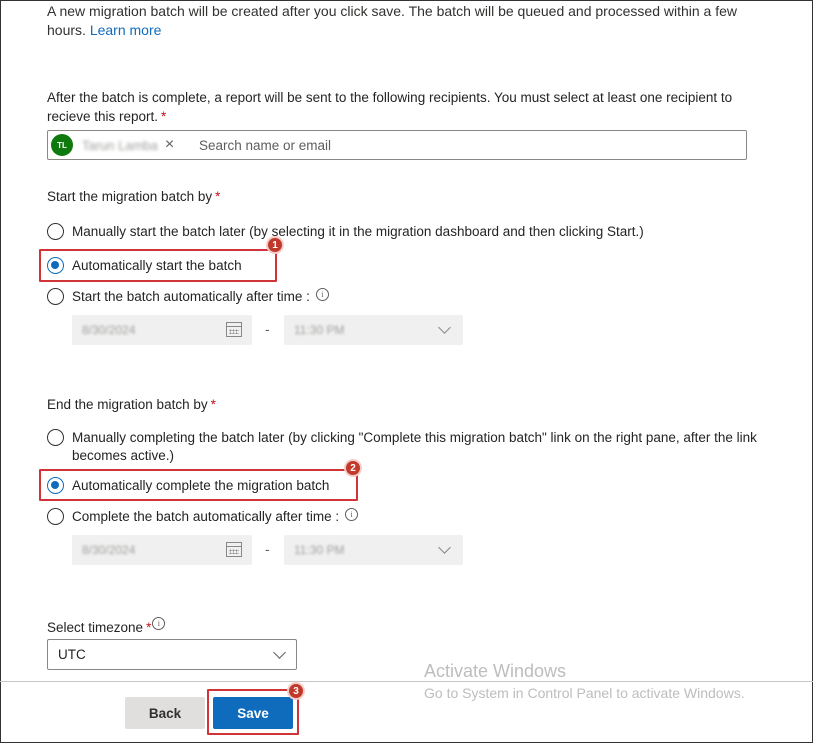  I want to click on start-time-dropdown: 11:30 PM, so click(373, 330).